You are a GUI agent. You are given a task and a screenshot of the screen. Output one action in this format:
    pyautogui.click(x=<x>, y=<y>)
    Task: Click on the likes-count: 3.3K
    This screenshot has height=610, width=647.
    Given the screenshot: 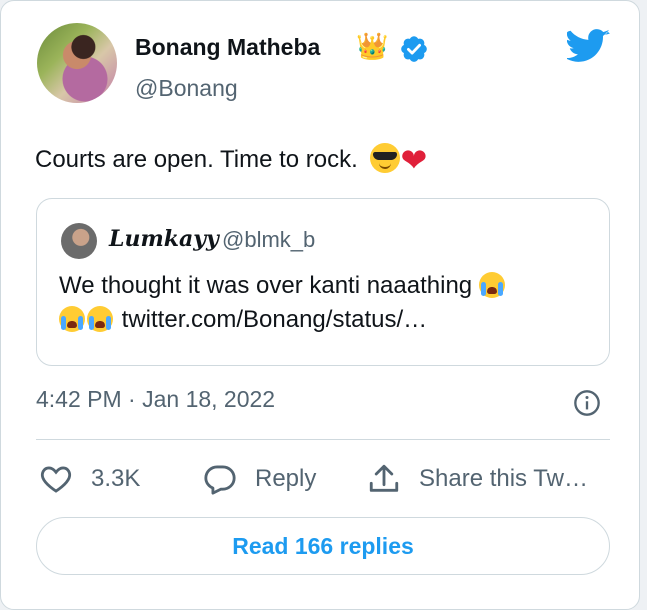 What is the action you would take?
    pyautogui.click(x=116, y=478)
    